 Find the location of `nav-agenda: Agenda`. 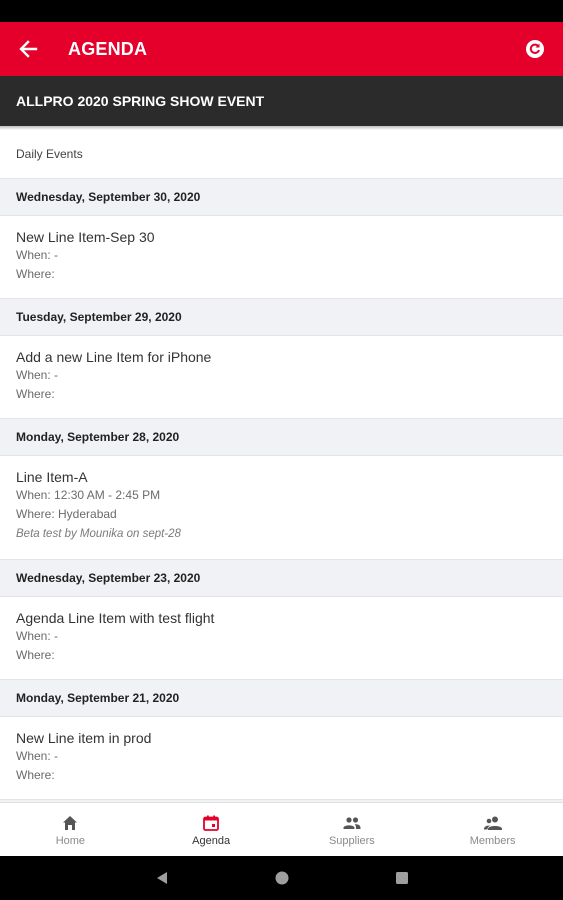

nav-agenda: Agenda is located at coordinates (211, 829).